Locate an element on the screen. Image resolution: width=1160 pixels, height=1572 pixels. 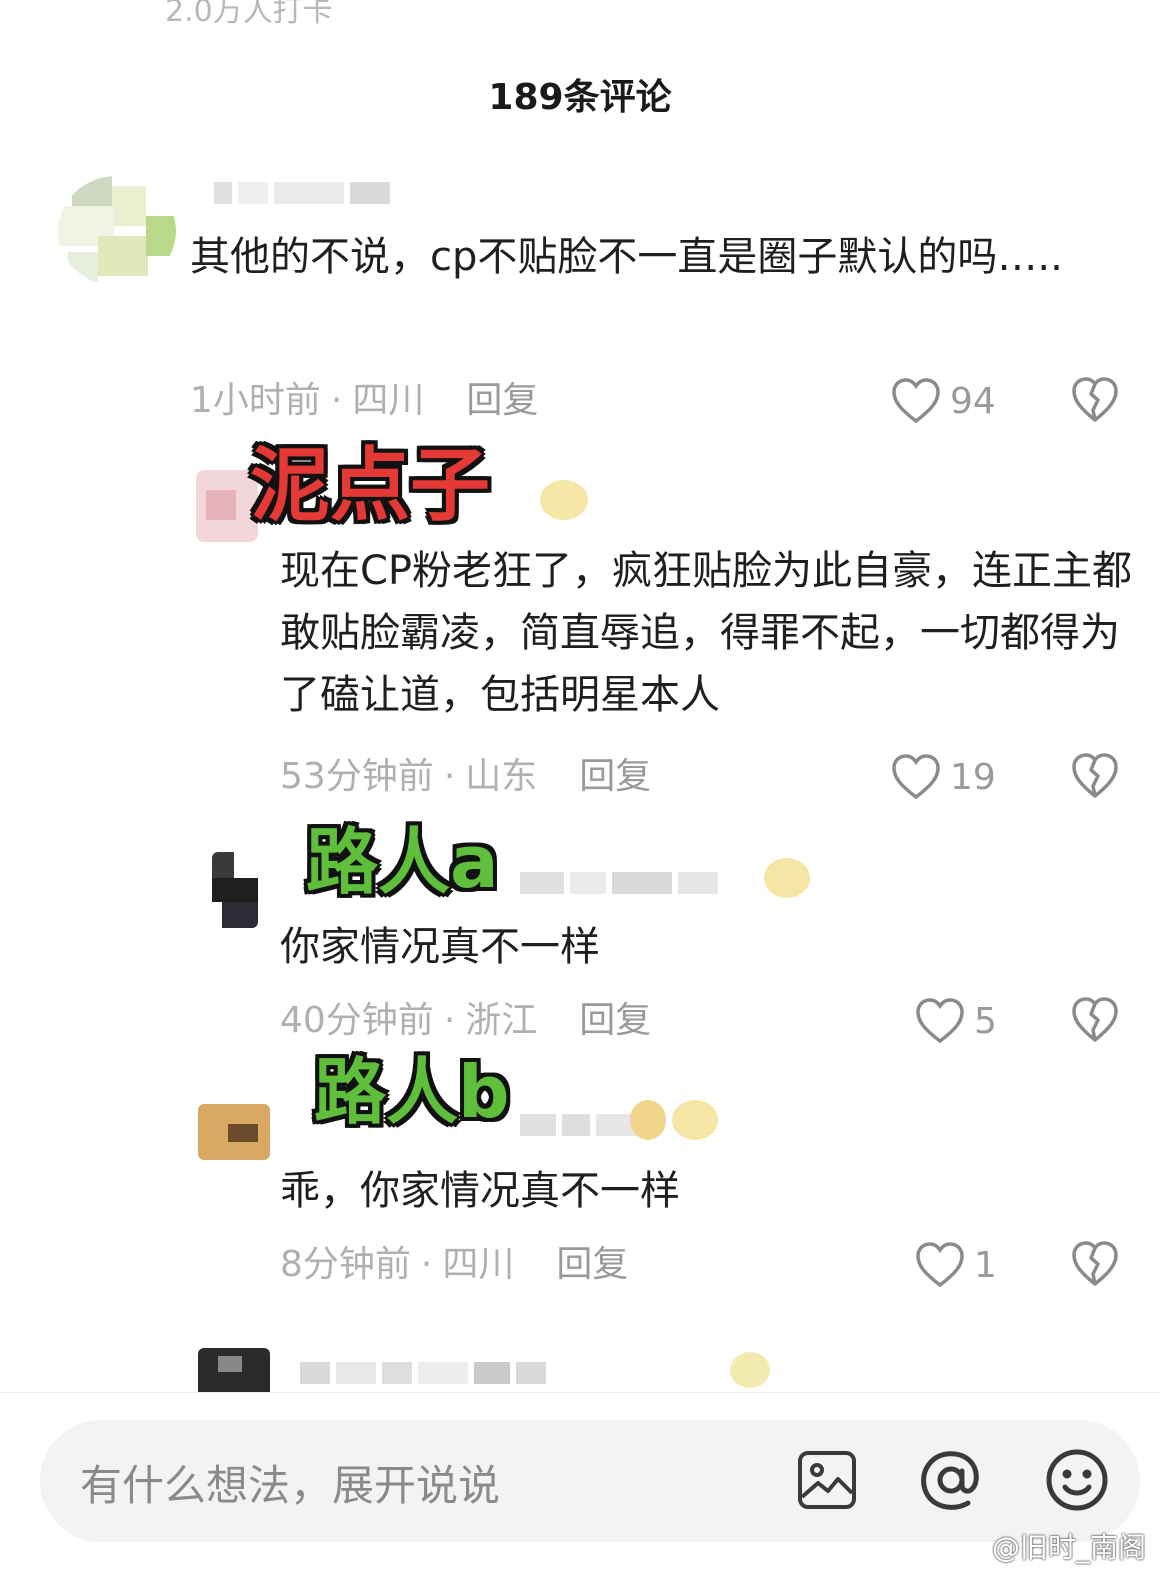
comment-text: 乖，你家情况真不一样 is located at coordinates (480, 1191).